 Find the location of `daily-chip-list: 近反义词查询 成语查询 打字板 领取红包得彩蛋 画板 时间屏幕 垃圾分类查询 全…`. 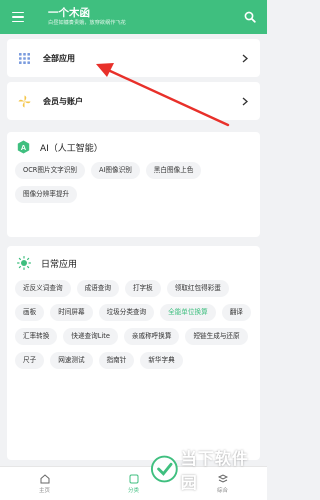

daily-chip-list: 近反义词查询 成语查询 打字板 领取红包得彩蛋 画板 时间屏幕 垃圾分类查询 全… is located at coordinates (133, 324).